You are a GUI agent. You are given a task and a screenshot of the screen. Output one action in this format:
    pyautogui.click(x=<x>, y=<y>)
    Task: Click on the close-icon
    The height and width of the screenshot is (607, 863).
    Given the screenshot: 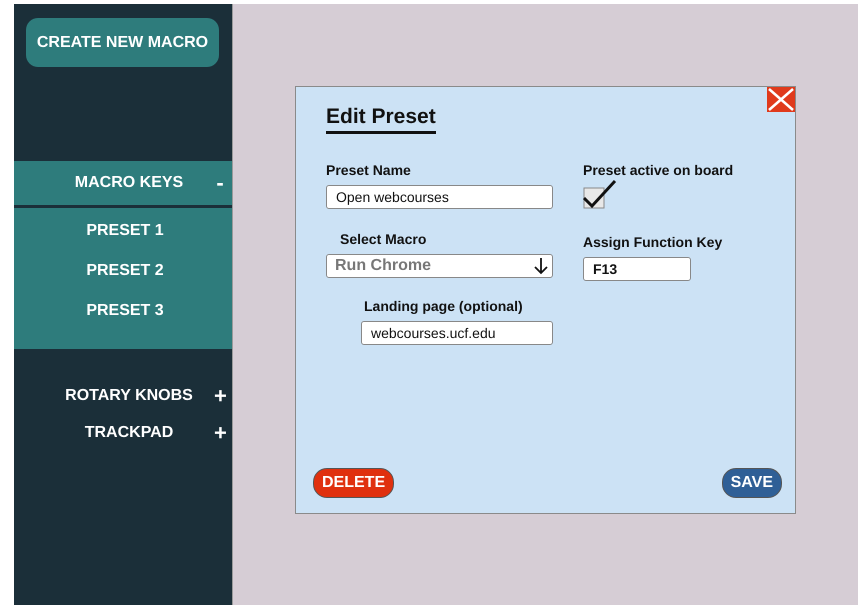 What is the action you would take?
    pyautogui.click(x=781, y=99)
    